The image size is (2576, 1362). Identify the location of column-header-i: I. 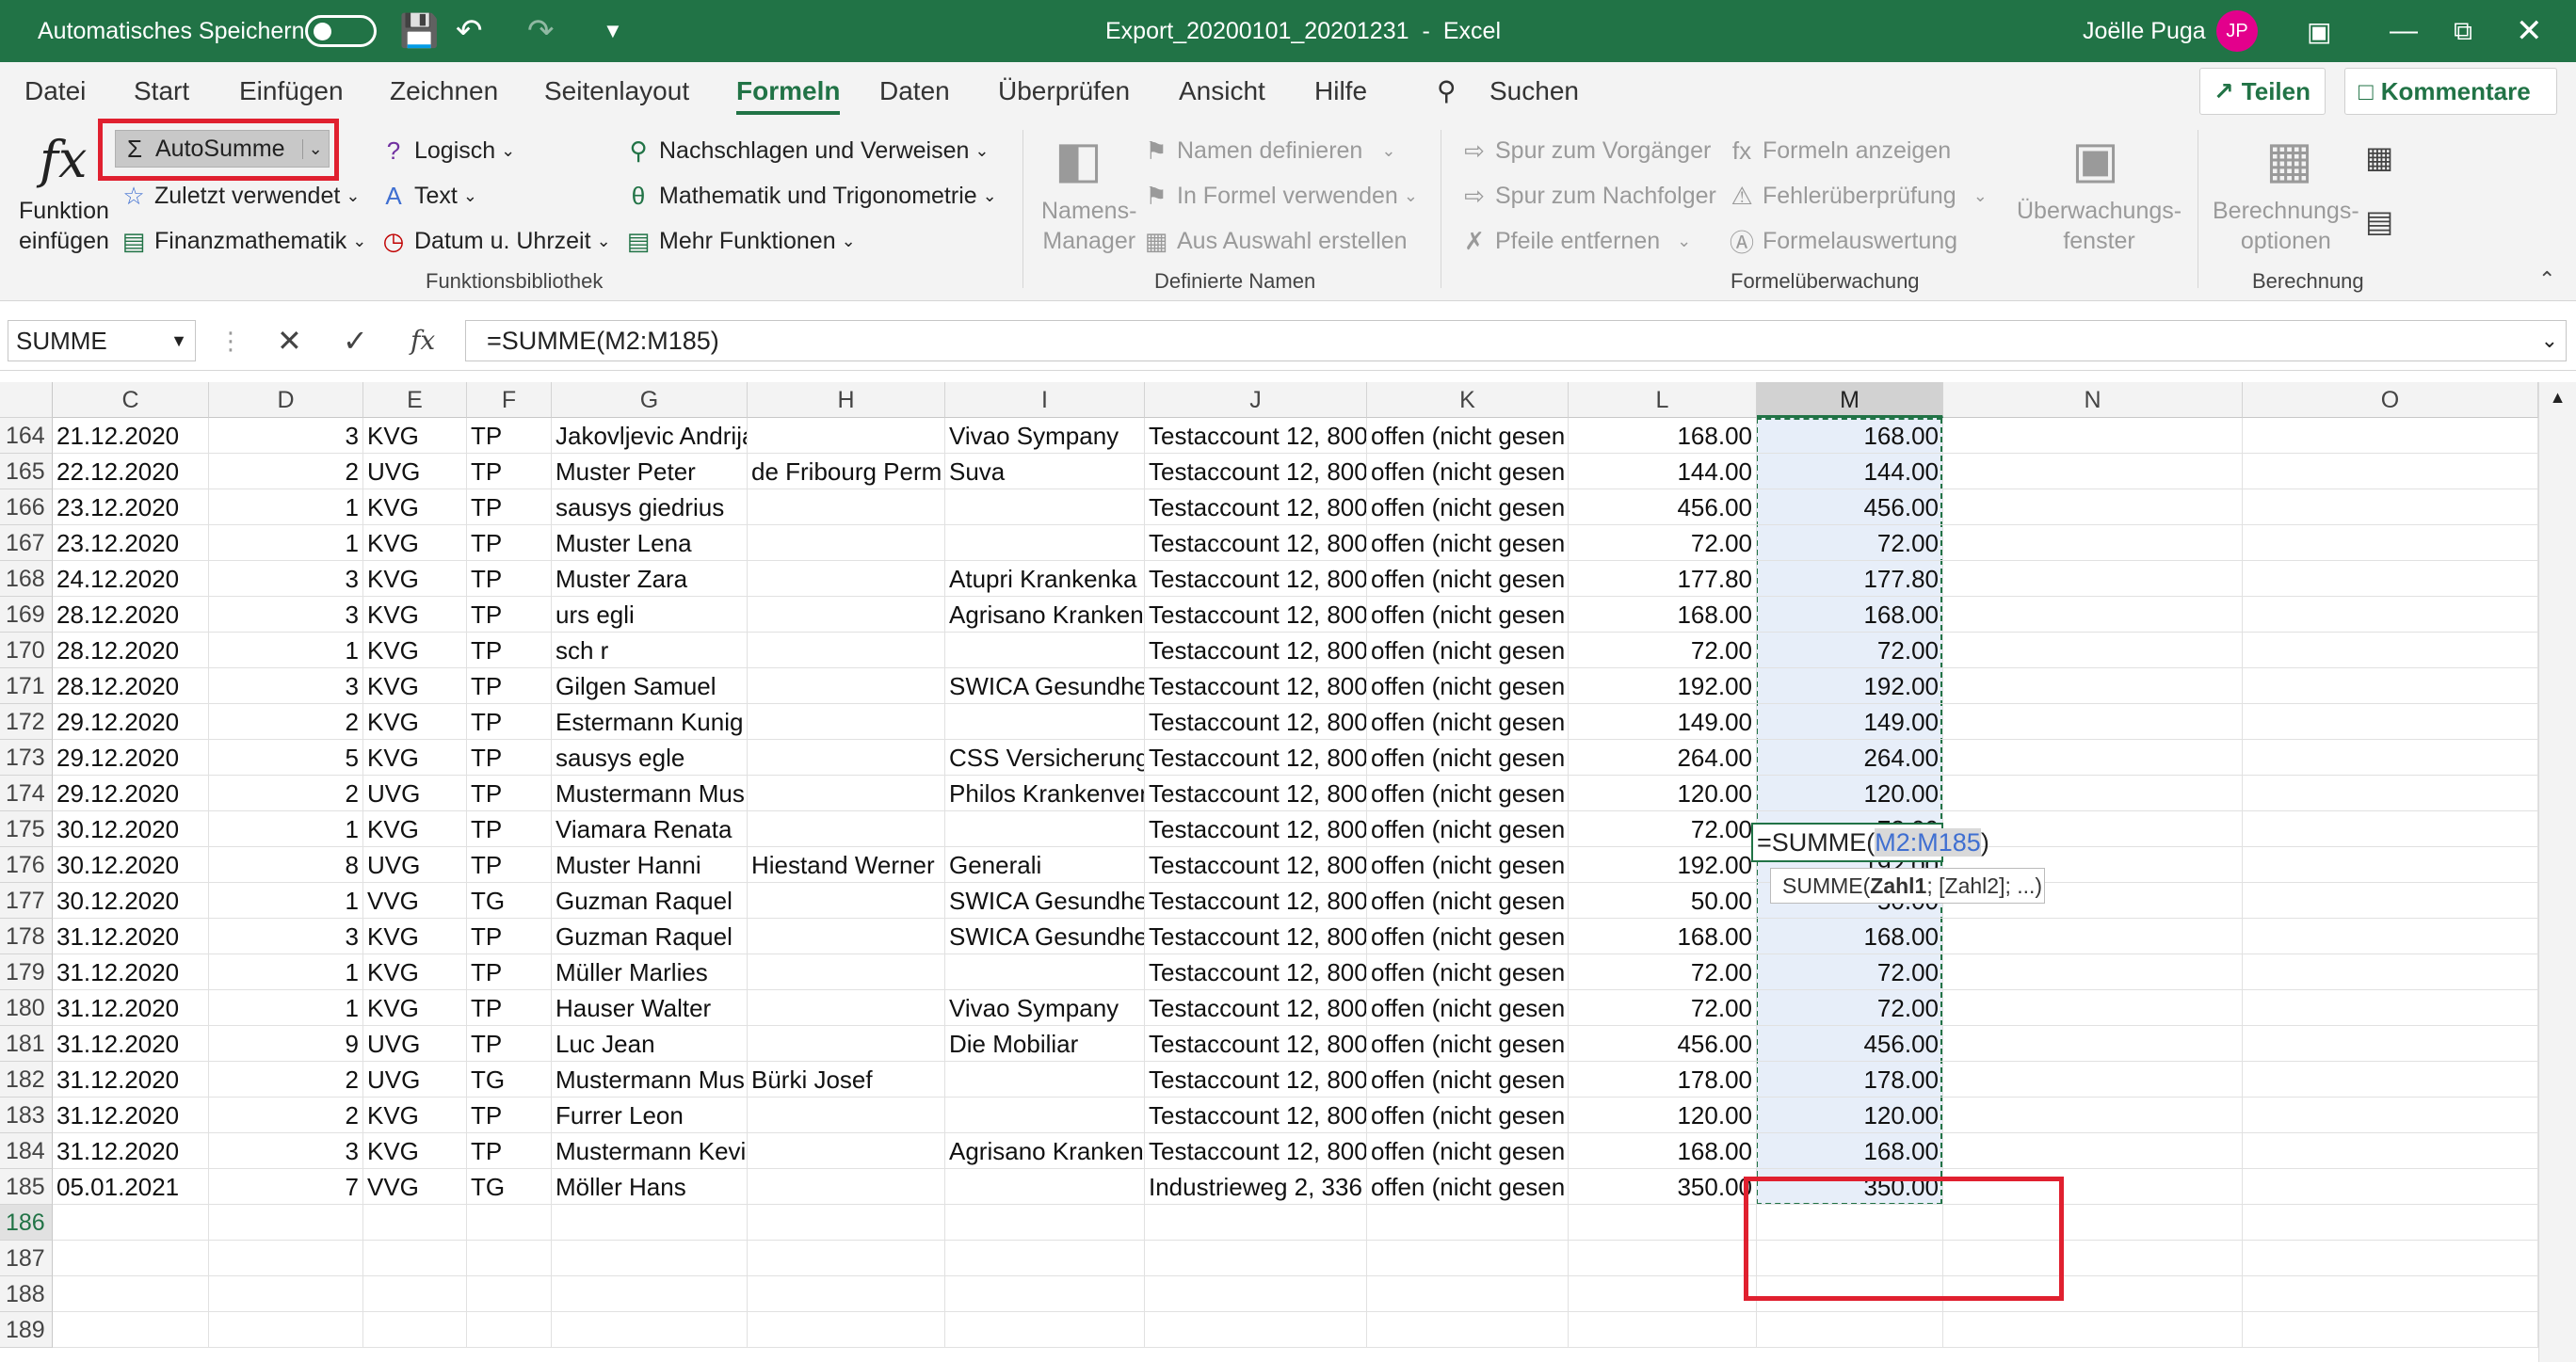
(1045, 400).